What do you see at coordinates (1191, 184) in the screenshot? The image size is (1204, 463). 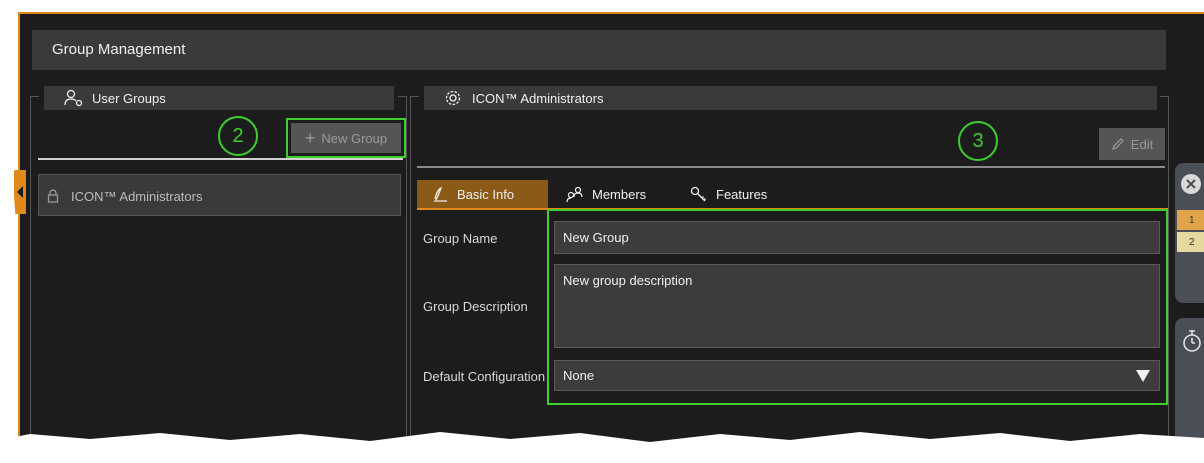 I see `close-icon` at bounding box center [1191, 184].